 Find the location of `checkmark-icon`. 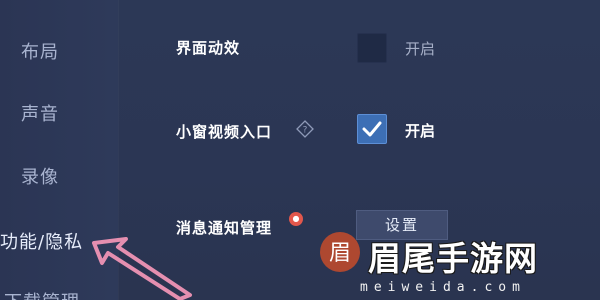

checkmark-icon is located at coordinates (372, 129).